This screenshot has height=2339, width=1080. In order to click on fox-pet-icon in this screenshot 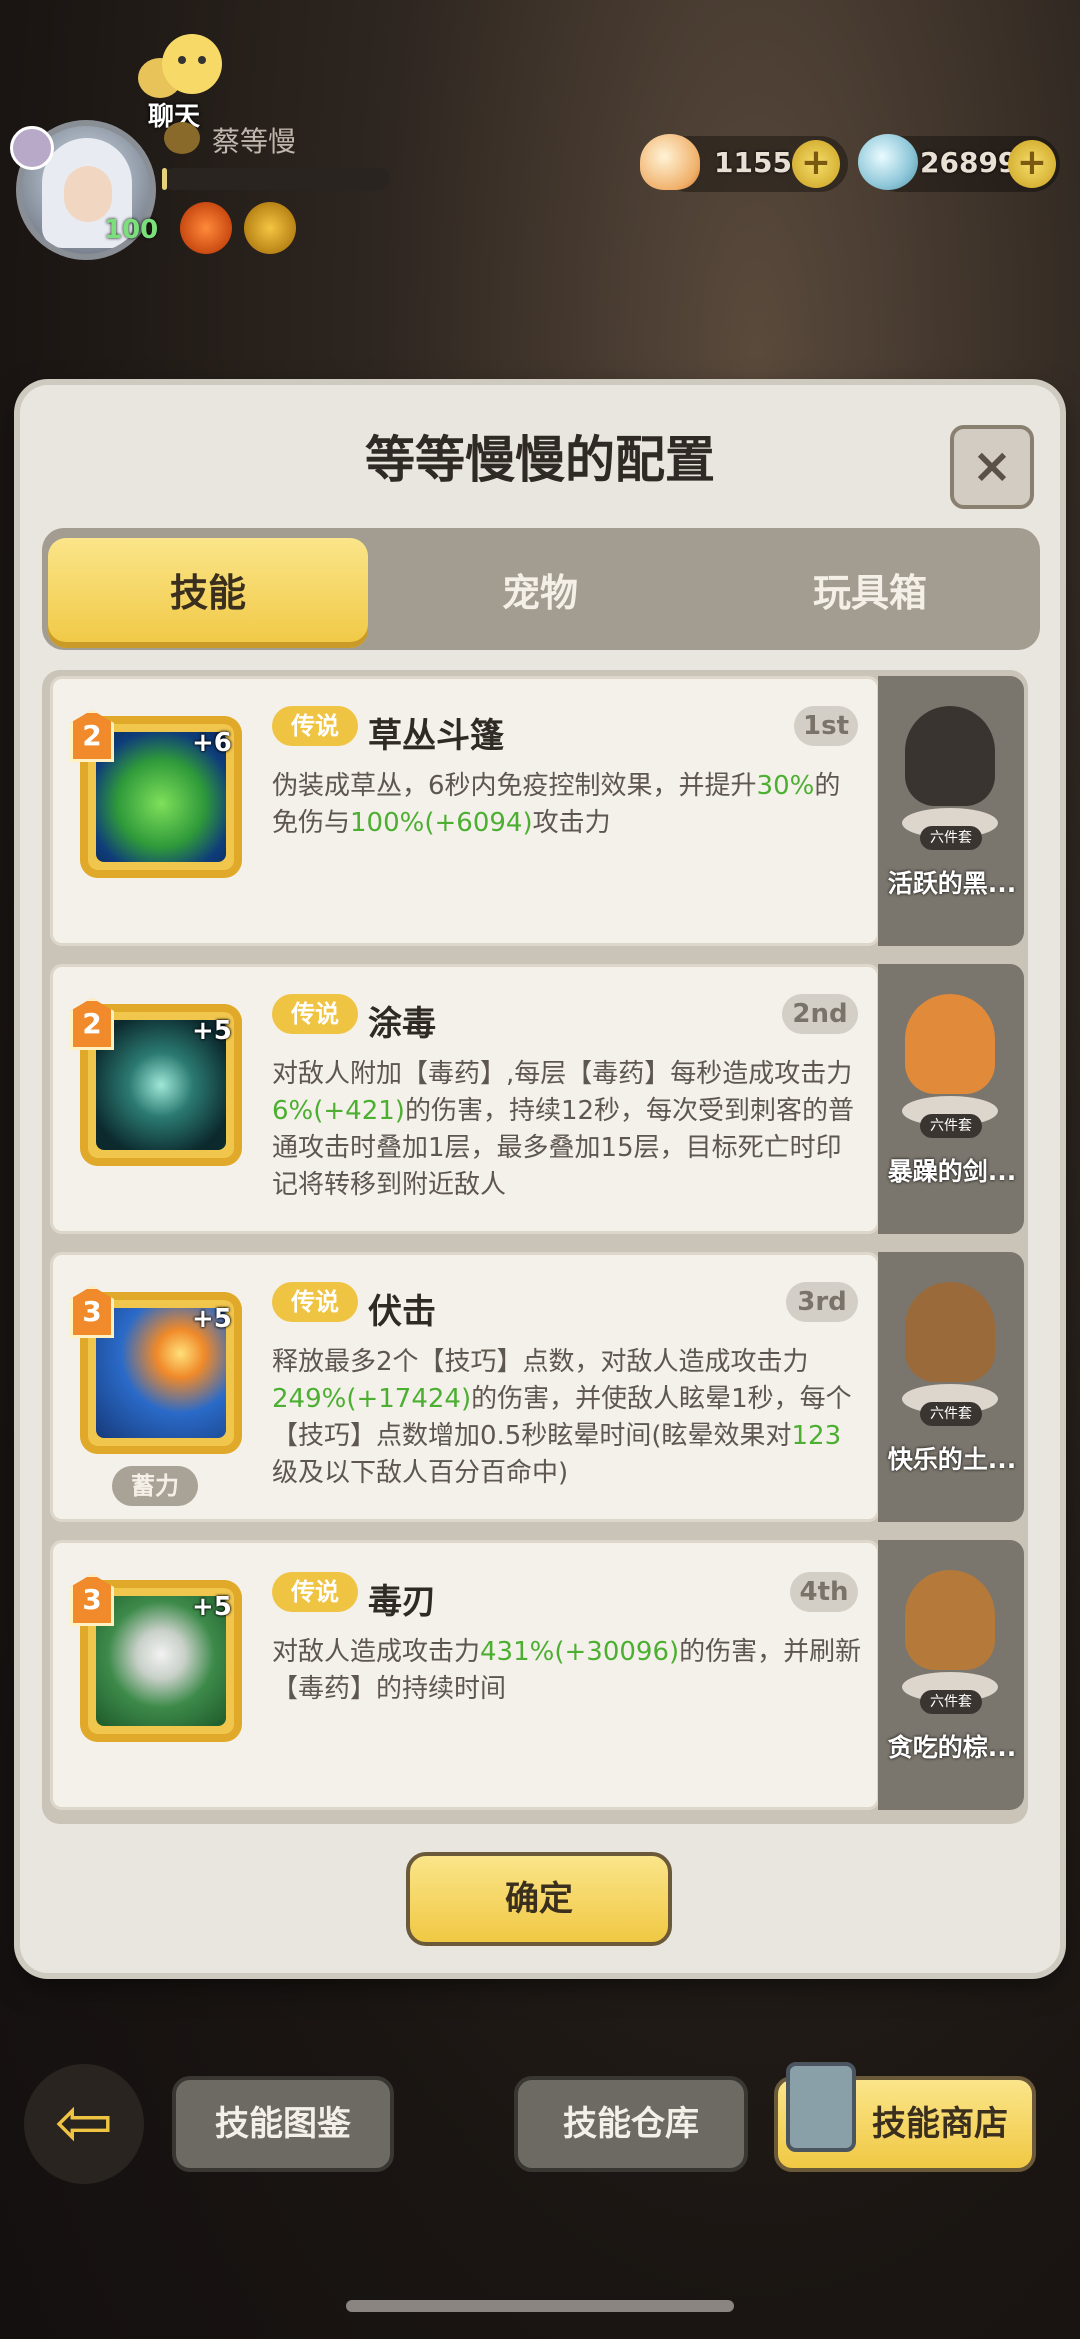, I will do `click(950, 1044)`.